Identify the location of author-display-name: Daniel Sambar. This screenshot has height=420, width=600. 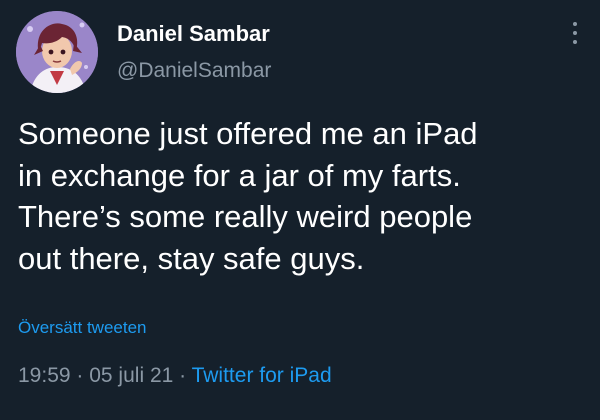
(193, 34).